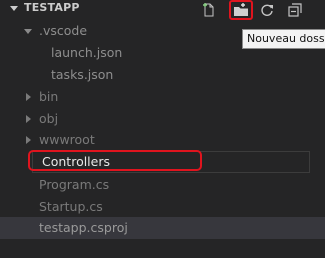 The width and height of the screenshot is (325, 258). I want to click on collapse-all-icon, so click(295, 10).